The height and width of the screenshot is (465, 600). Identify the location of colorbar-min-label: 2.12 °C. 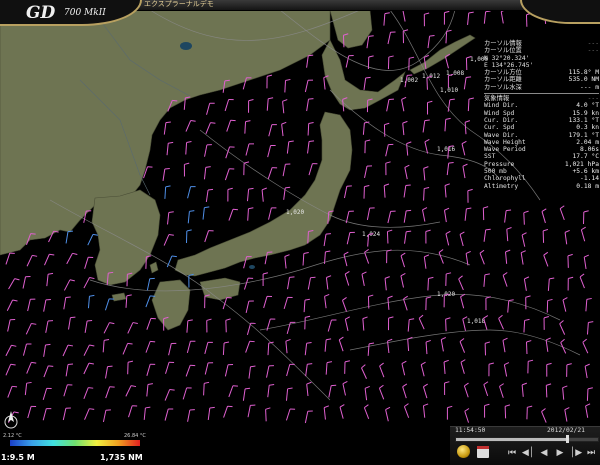
(12, 436).